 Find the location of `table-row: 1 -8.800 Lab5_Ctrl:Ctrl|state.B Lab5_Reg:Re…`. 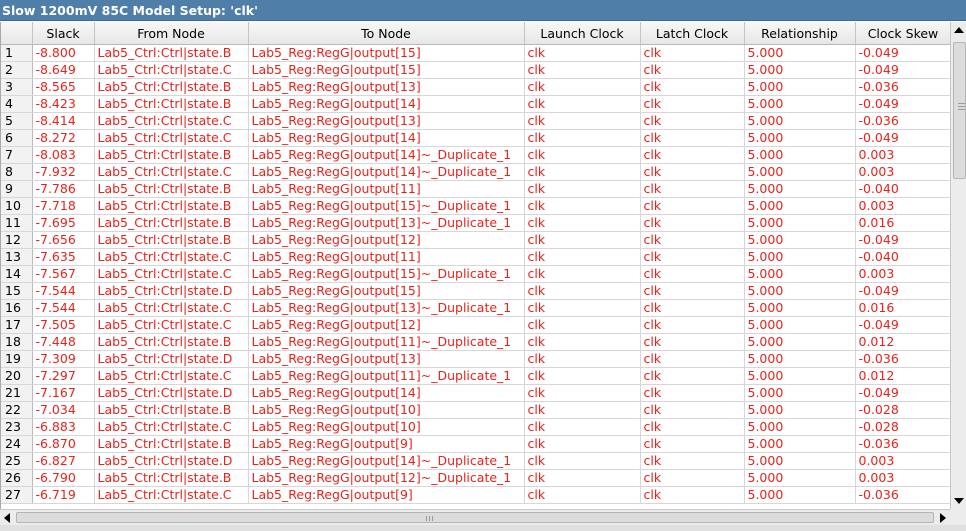

table-row: 1 -8.800 Lab5_Ctrl:Ctrl|state.B Lab5_Reg:Re… is located at coordinates (476, 53).